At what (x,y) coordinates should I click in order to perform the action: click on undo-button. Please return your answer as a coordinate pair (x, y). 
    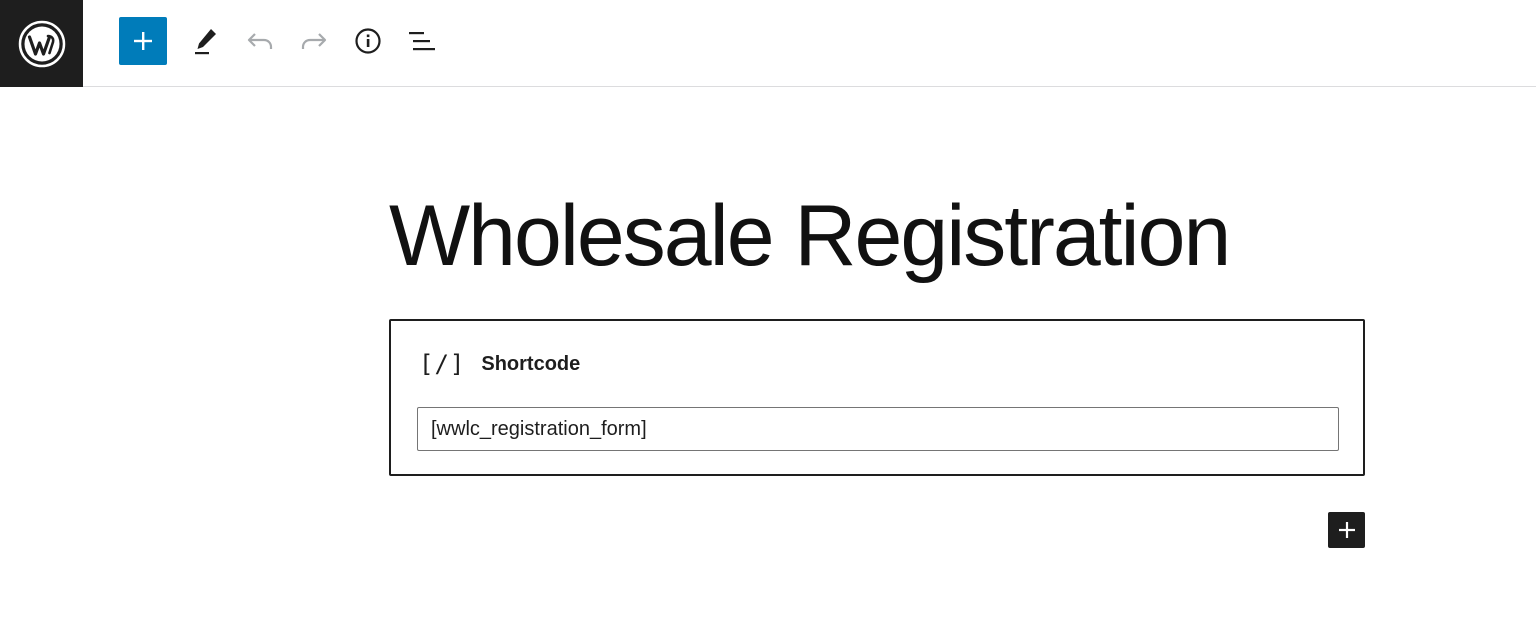
    Looking at the image, I should click on (260, 41).